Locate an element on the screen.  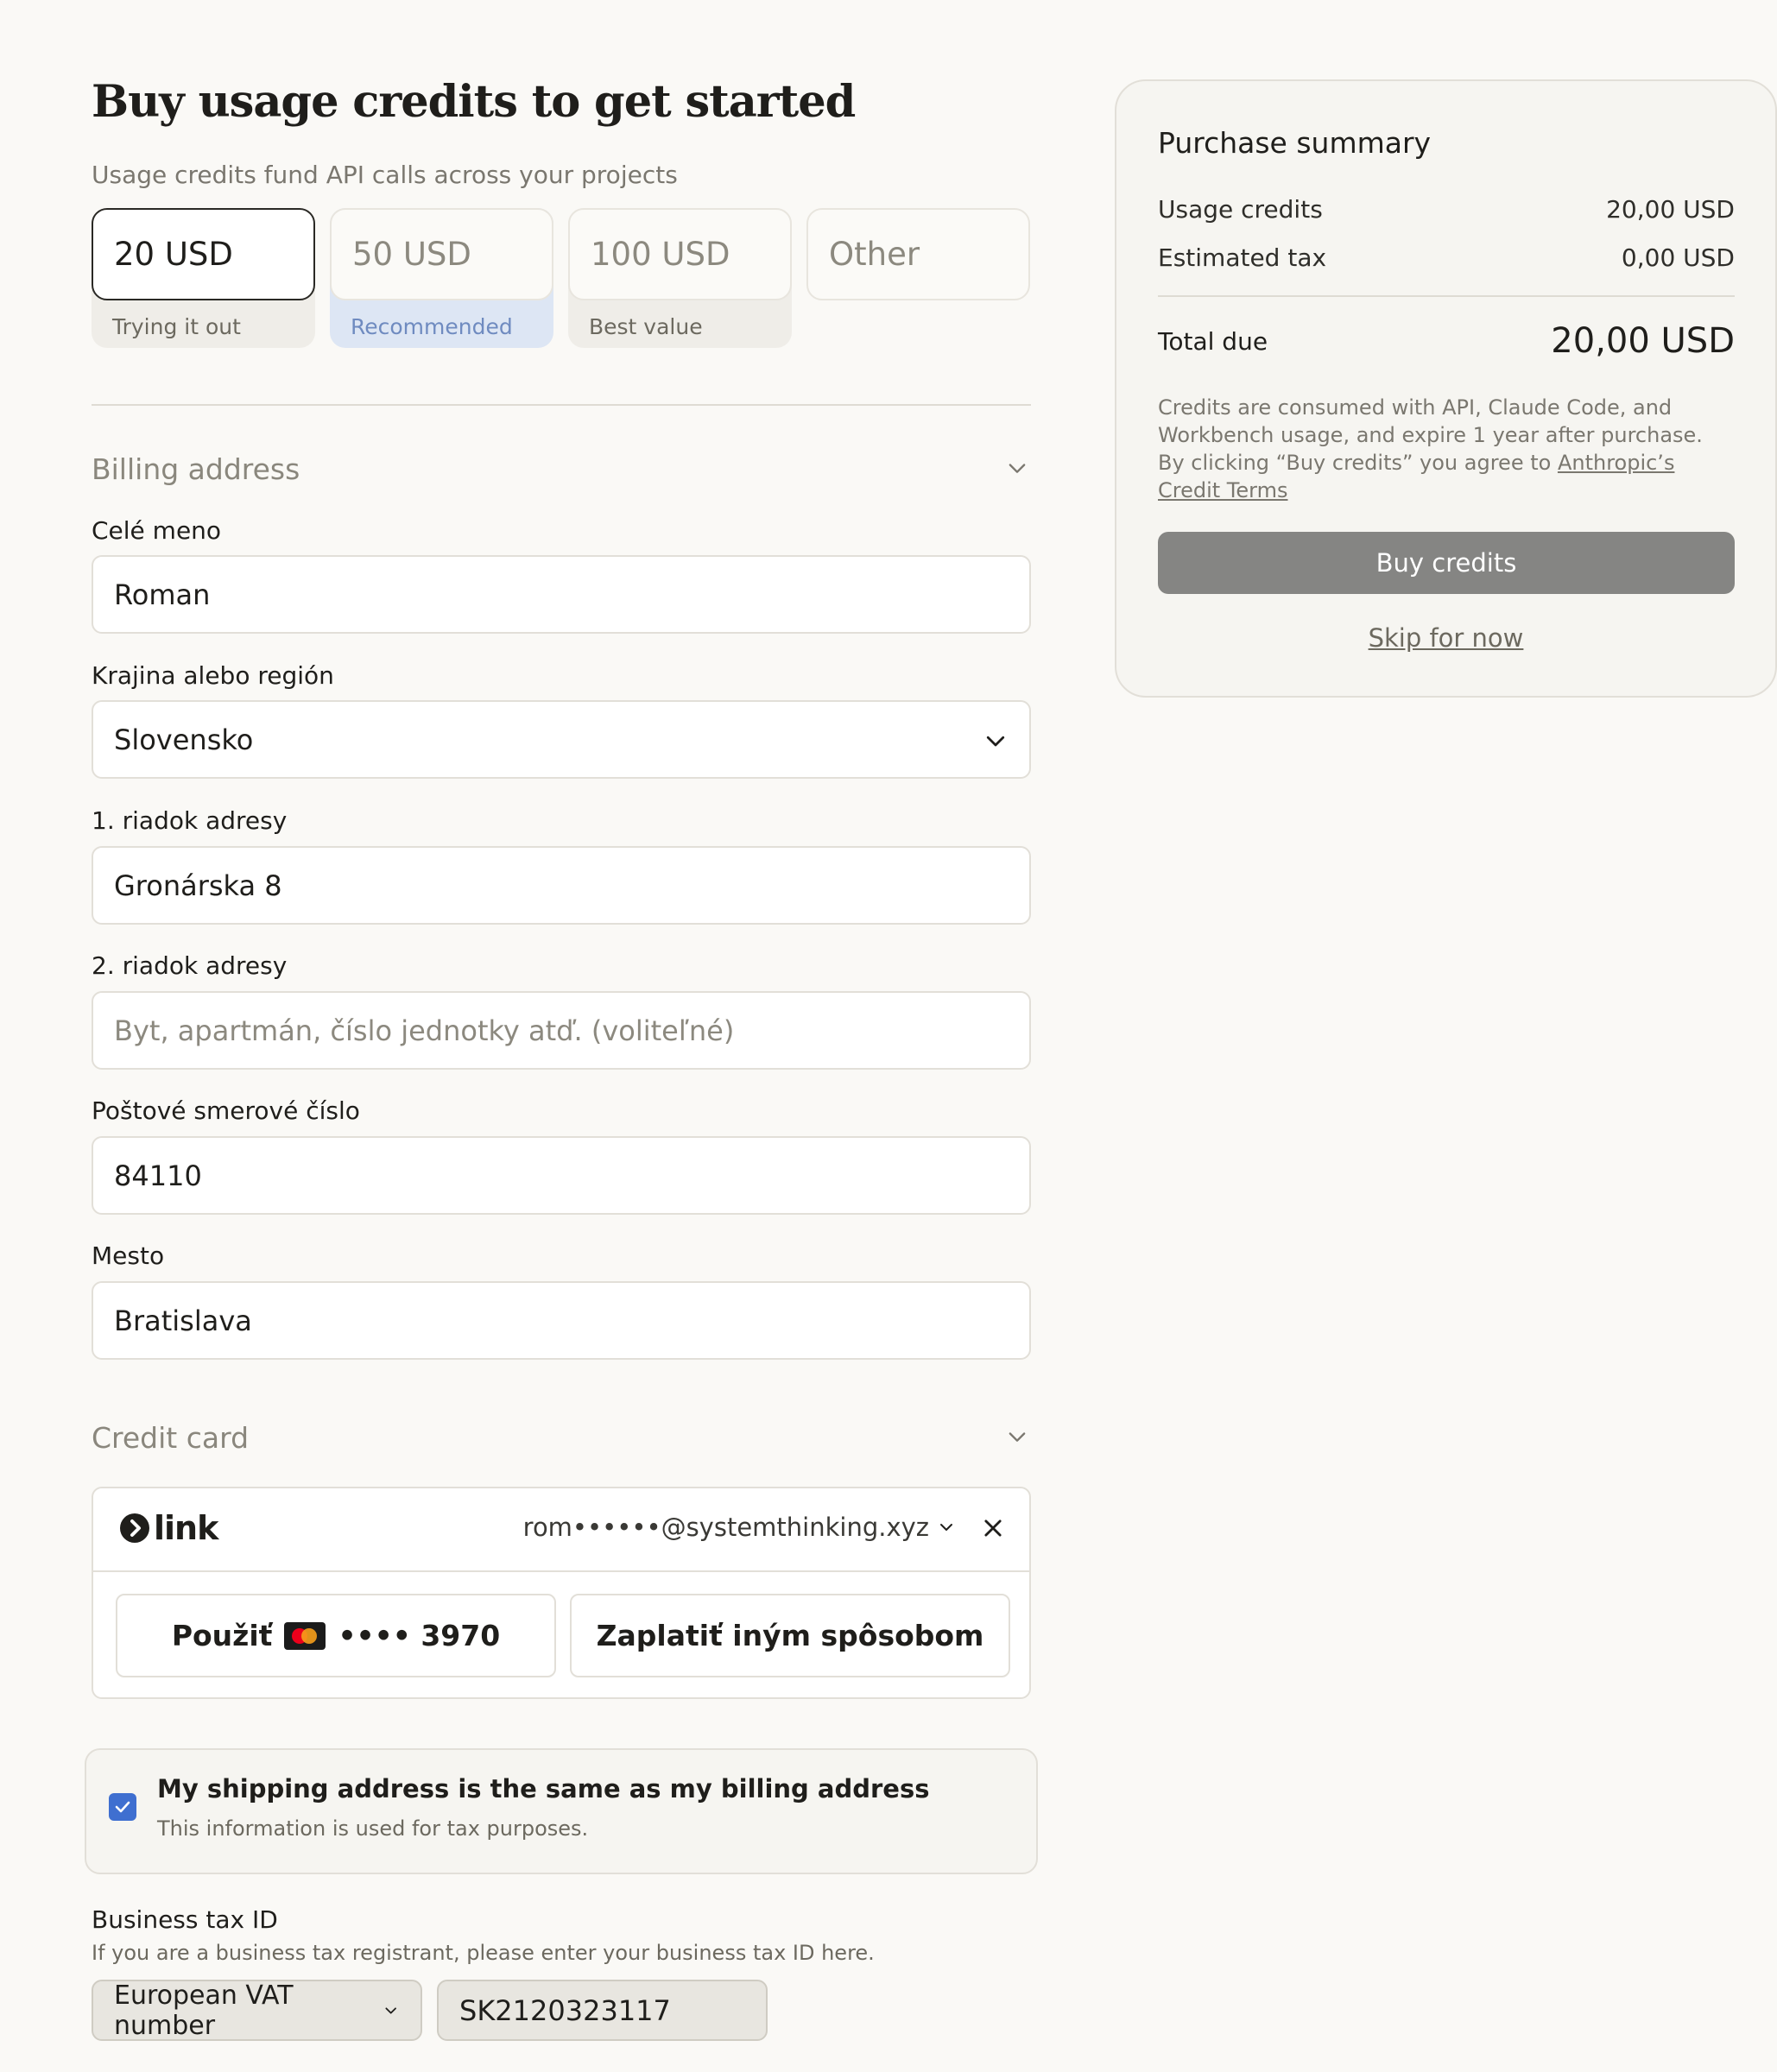
tax-id-type-select: European VAT number is located at coordinates (257, 2010).